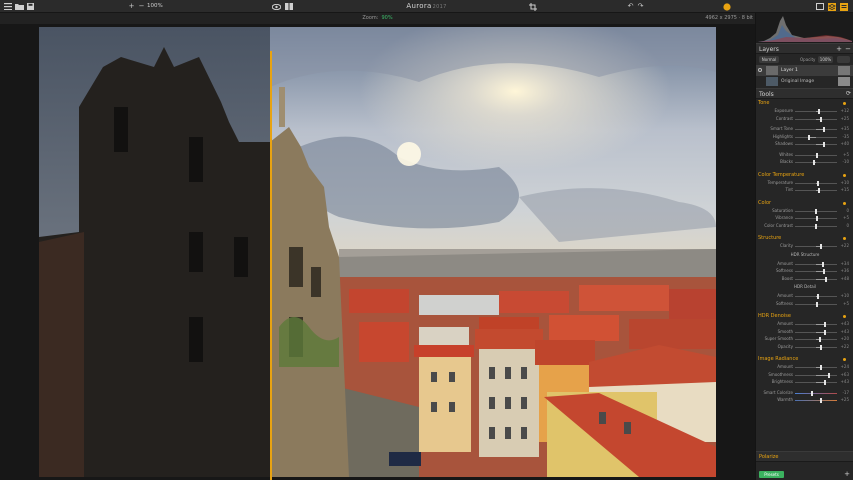 Image resolution: width=853 pixels, height=480 pixels. I want to click on slider-row: Tint +15, so click(804, 190).